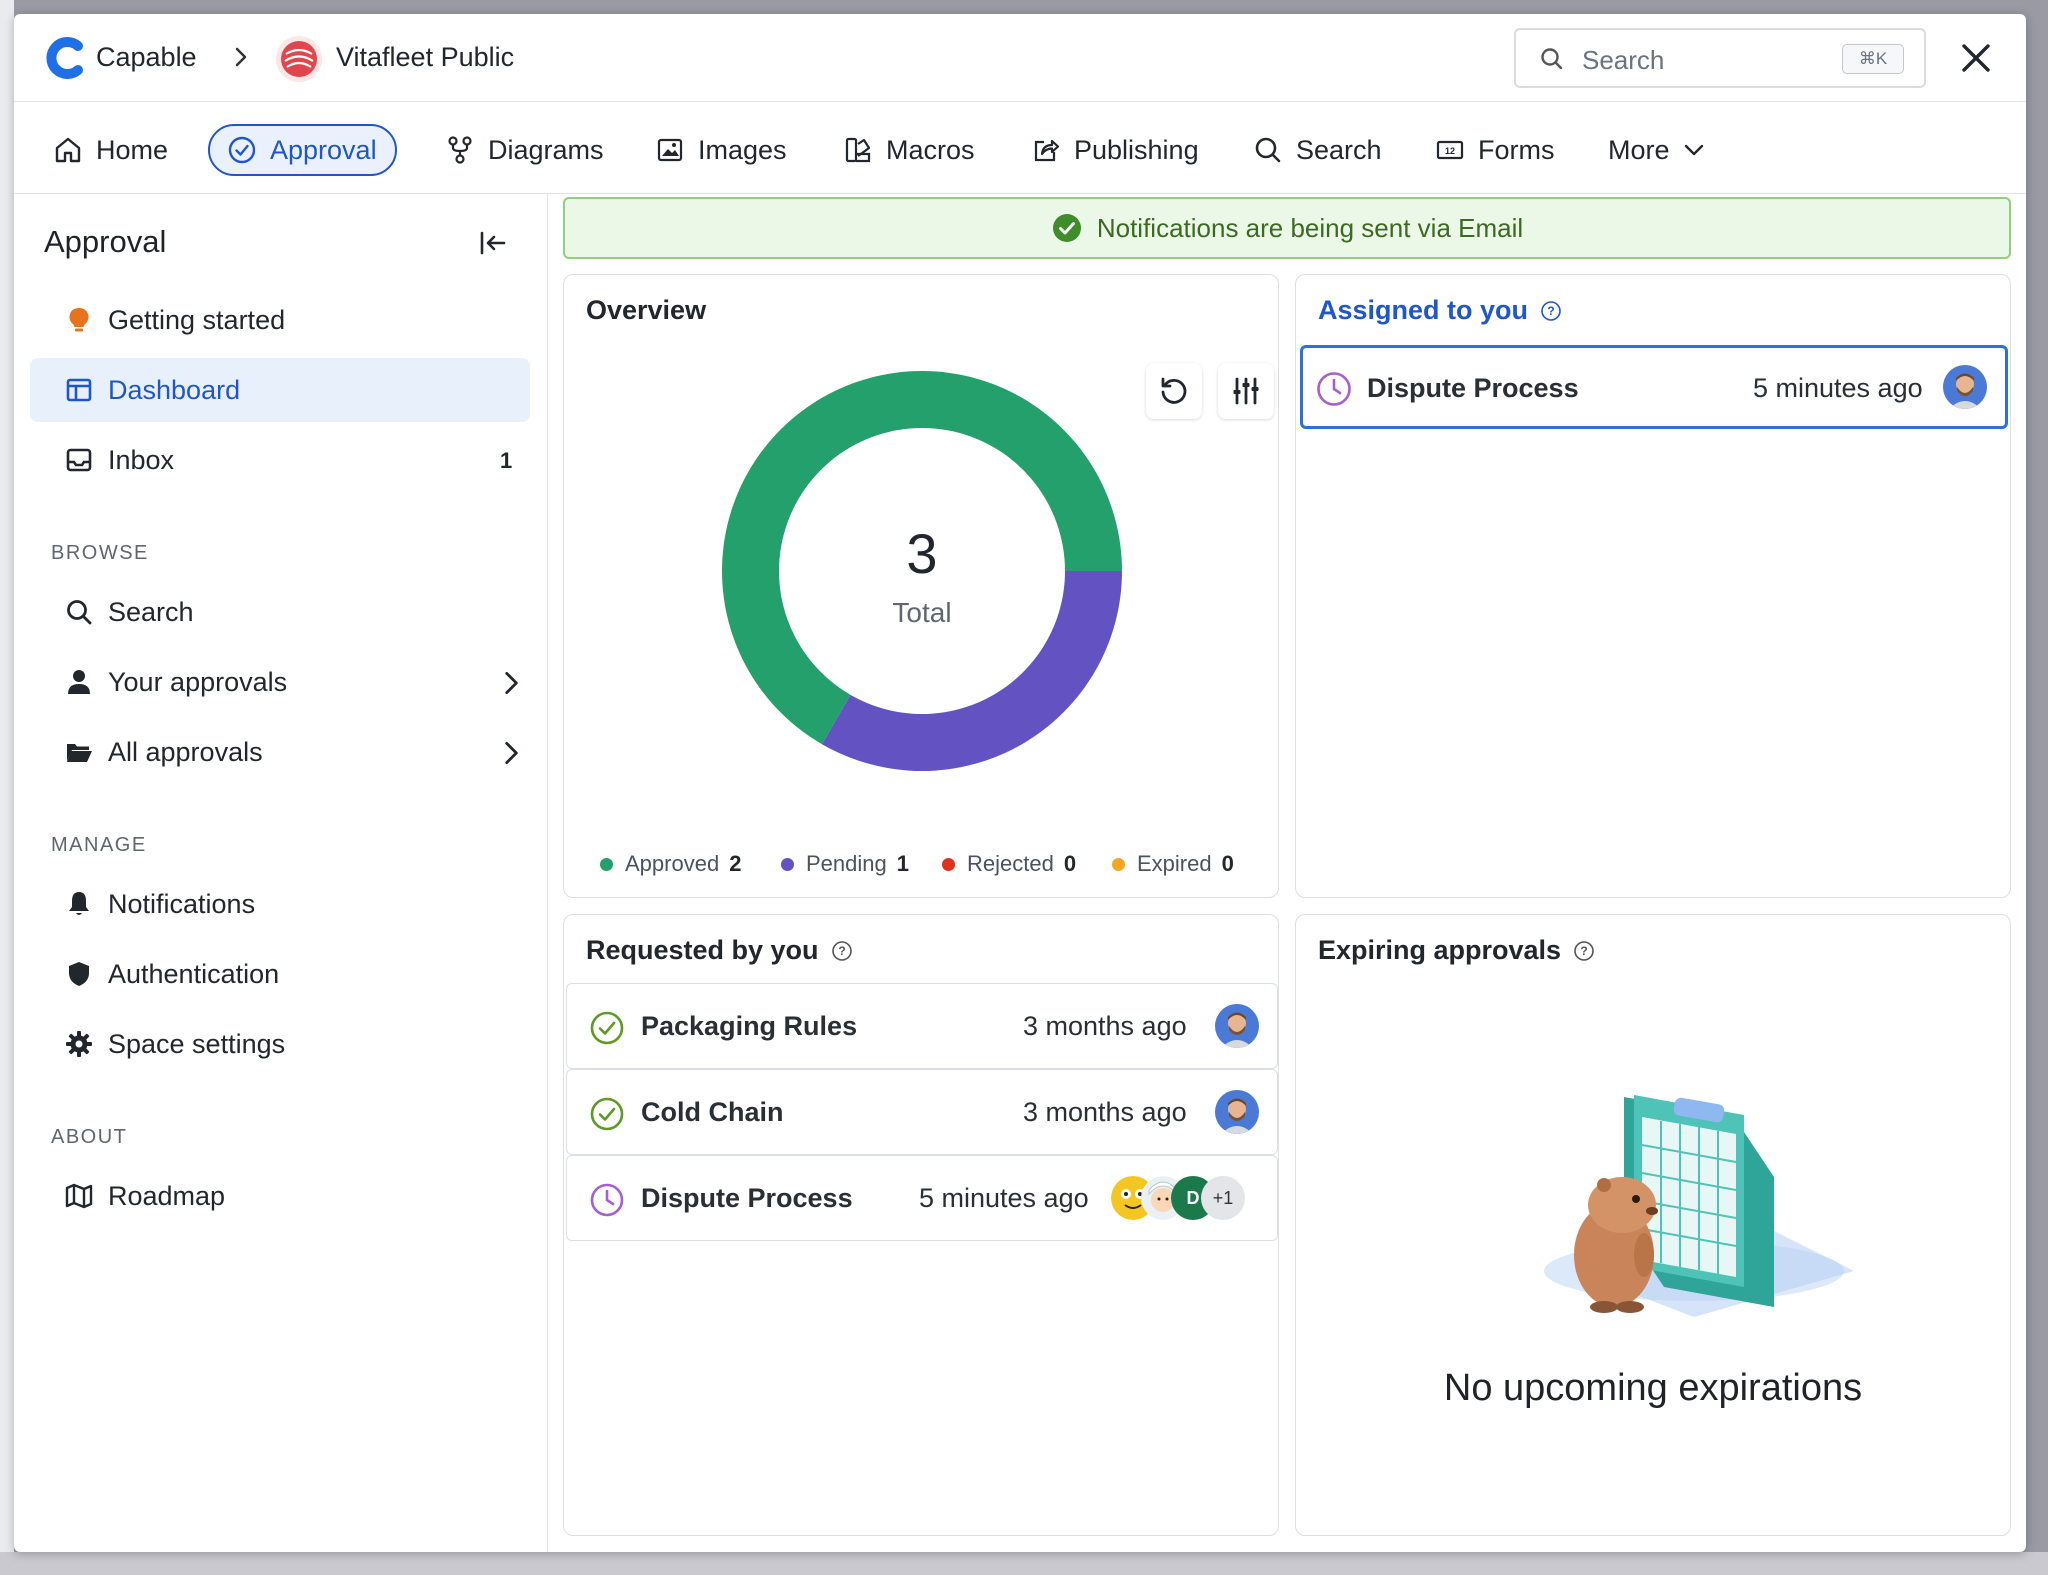  I want to click on search-shortcut-badge: ⌘K, so click(1873, 59).